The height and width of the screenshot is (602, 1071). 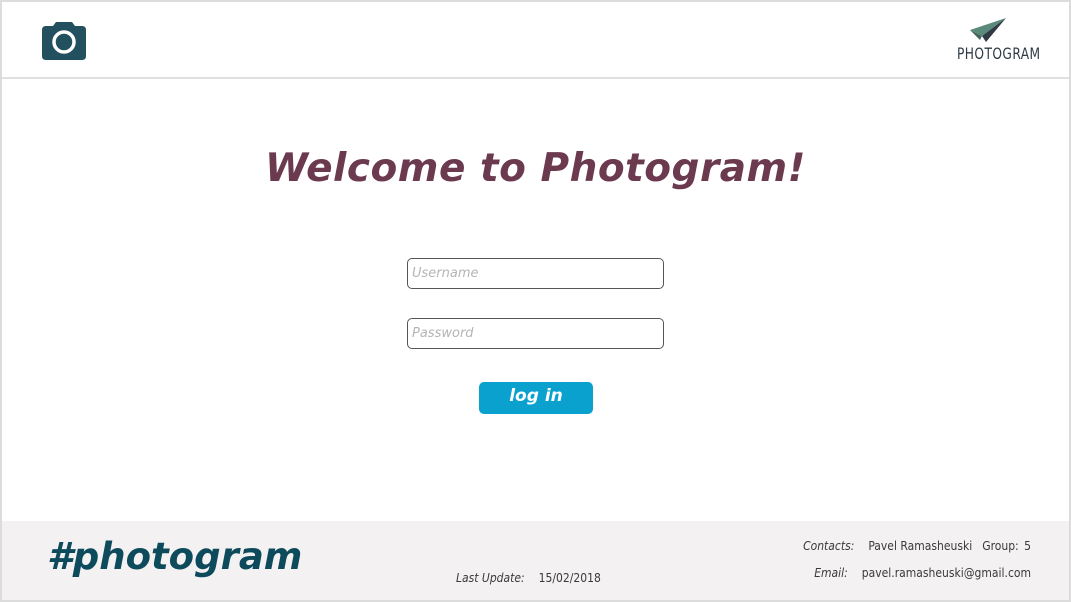 I want to click on group-value: 5, so click(x=1027, y=546).